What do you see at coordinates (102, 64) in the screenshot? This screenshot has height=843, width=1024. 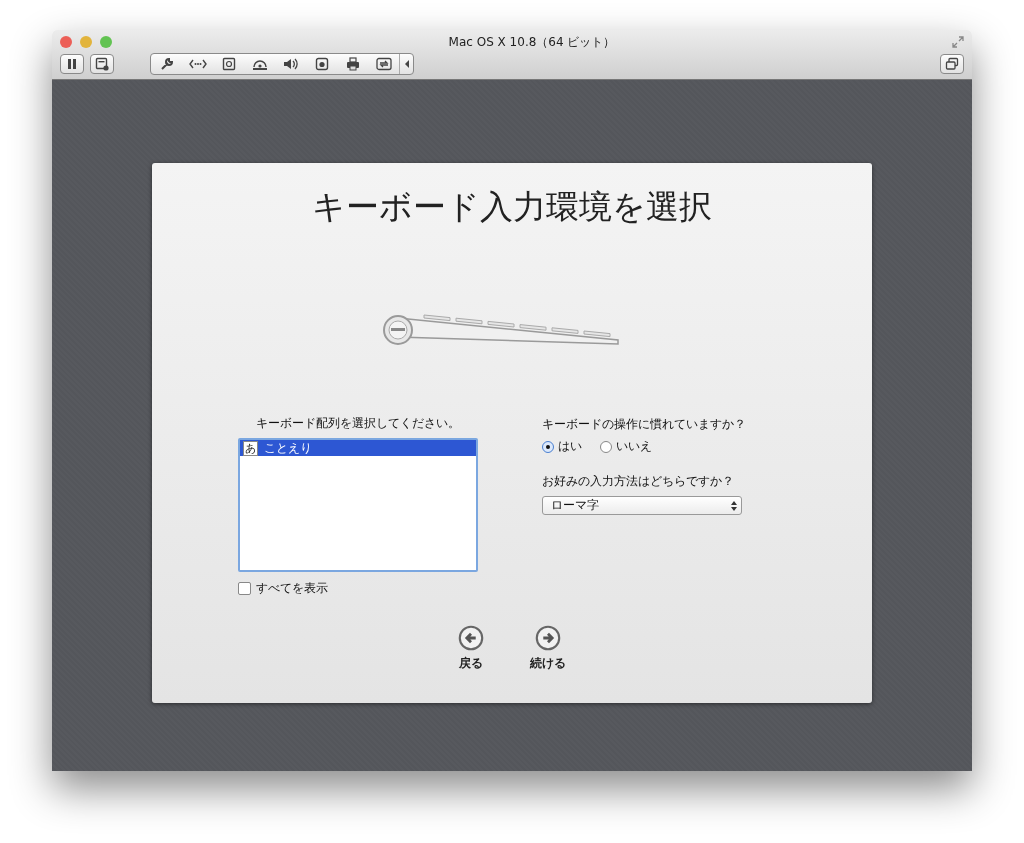 I see `snapshot-button` at bounding box center [102, 64].